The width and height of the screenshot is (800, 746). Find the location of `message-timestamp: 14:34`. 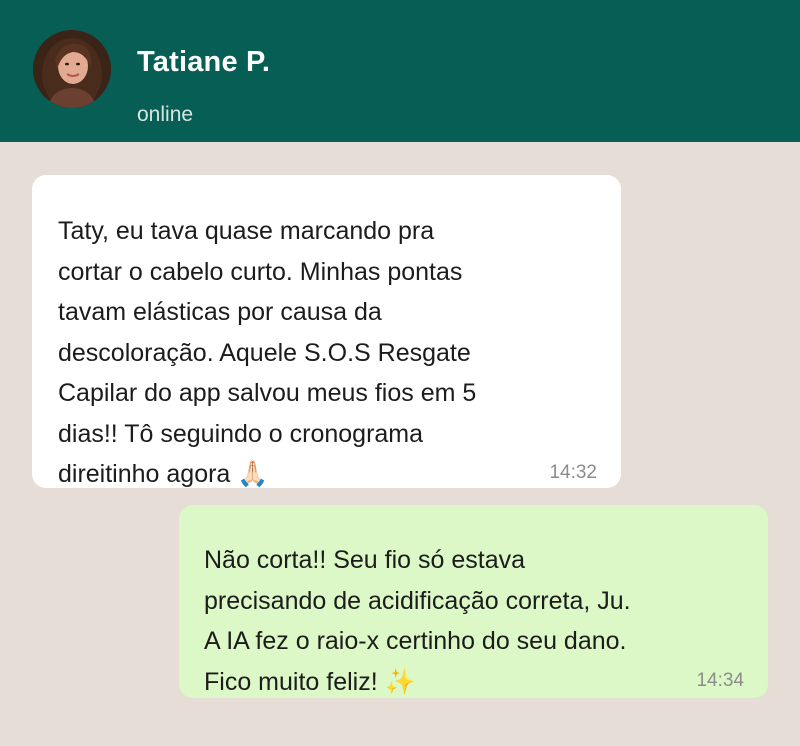

message-timestamp: 14:34 is located at coordinates (720, 680).